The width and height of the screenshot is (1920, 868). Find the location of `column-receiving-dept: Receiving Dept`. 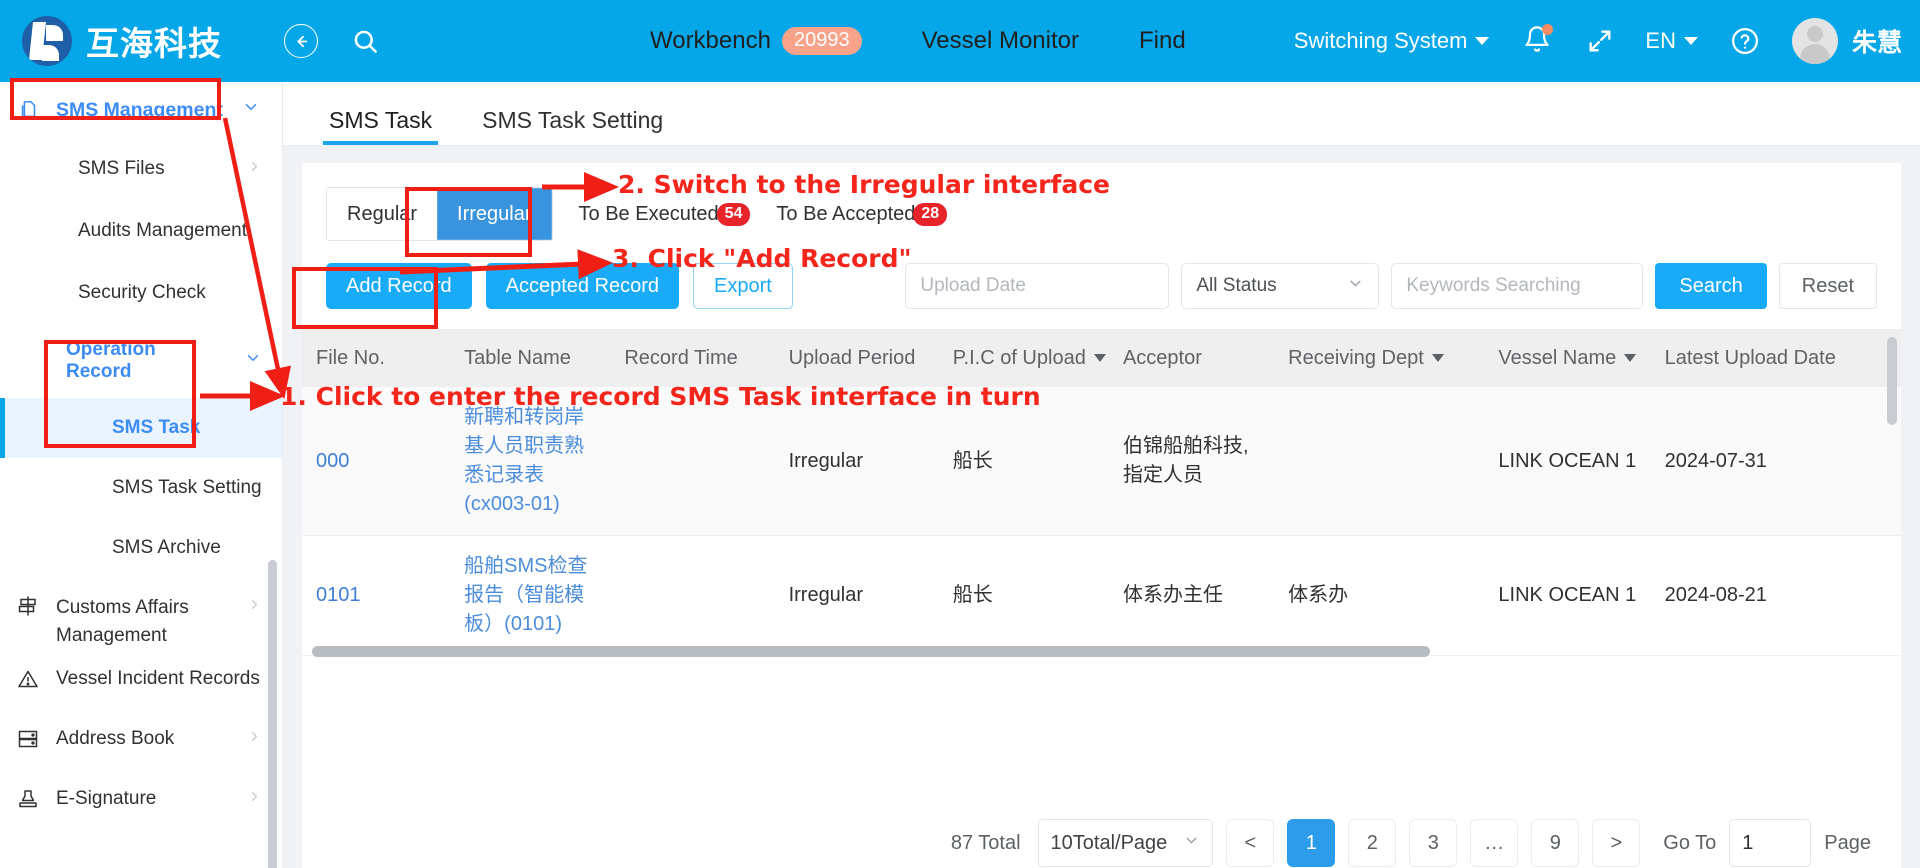

column-receiving-dept: Receiving Dept is located at coordinates (1379, 358).